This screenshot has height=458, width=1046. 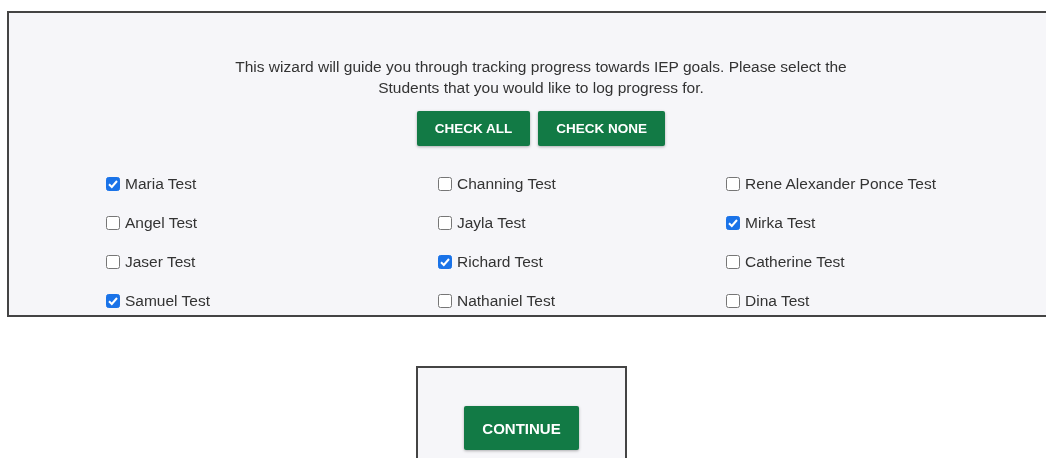 I want to click on student-label: Rene Alexander Ponce Test, so click(x=840, y=183).